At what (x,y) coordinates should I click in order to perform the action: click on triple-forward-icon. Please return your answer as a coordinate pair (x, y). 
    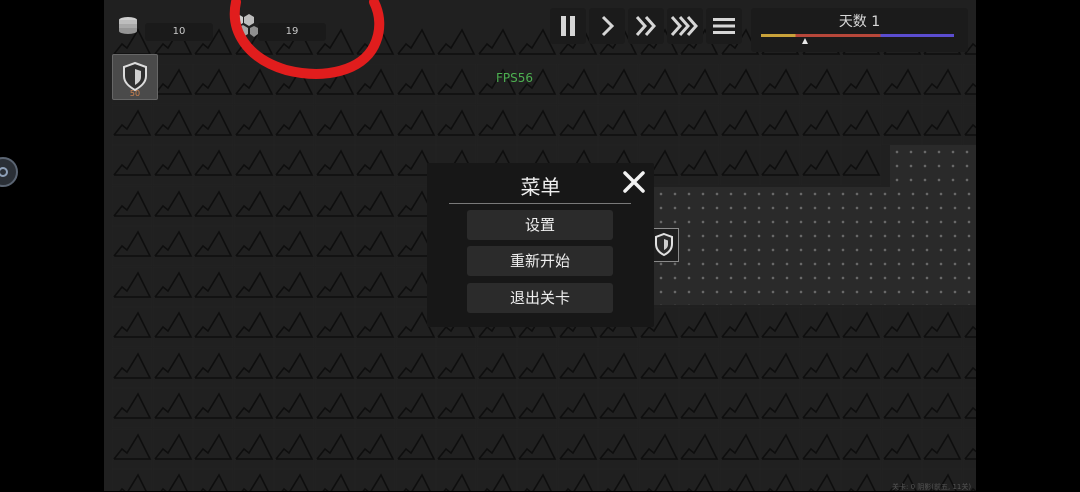
    Looking at the image, I should click on (684, 26).